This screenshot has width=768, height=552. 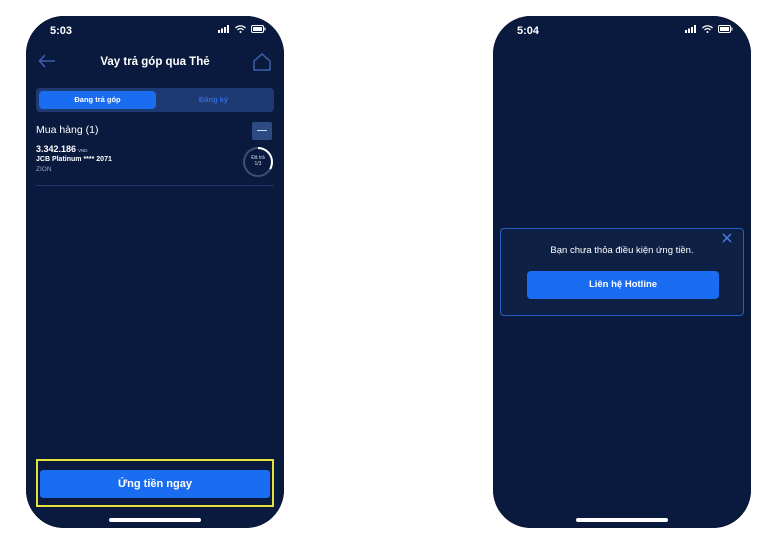 I want to click on item-card: JCB Platinum **** 2071, so click(x=74, y=159).